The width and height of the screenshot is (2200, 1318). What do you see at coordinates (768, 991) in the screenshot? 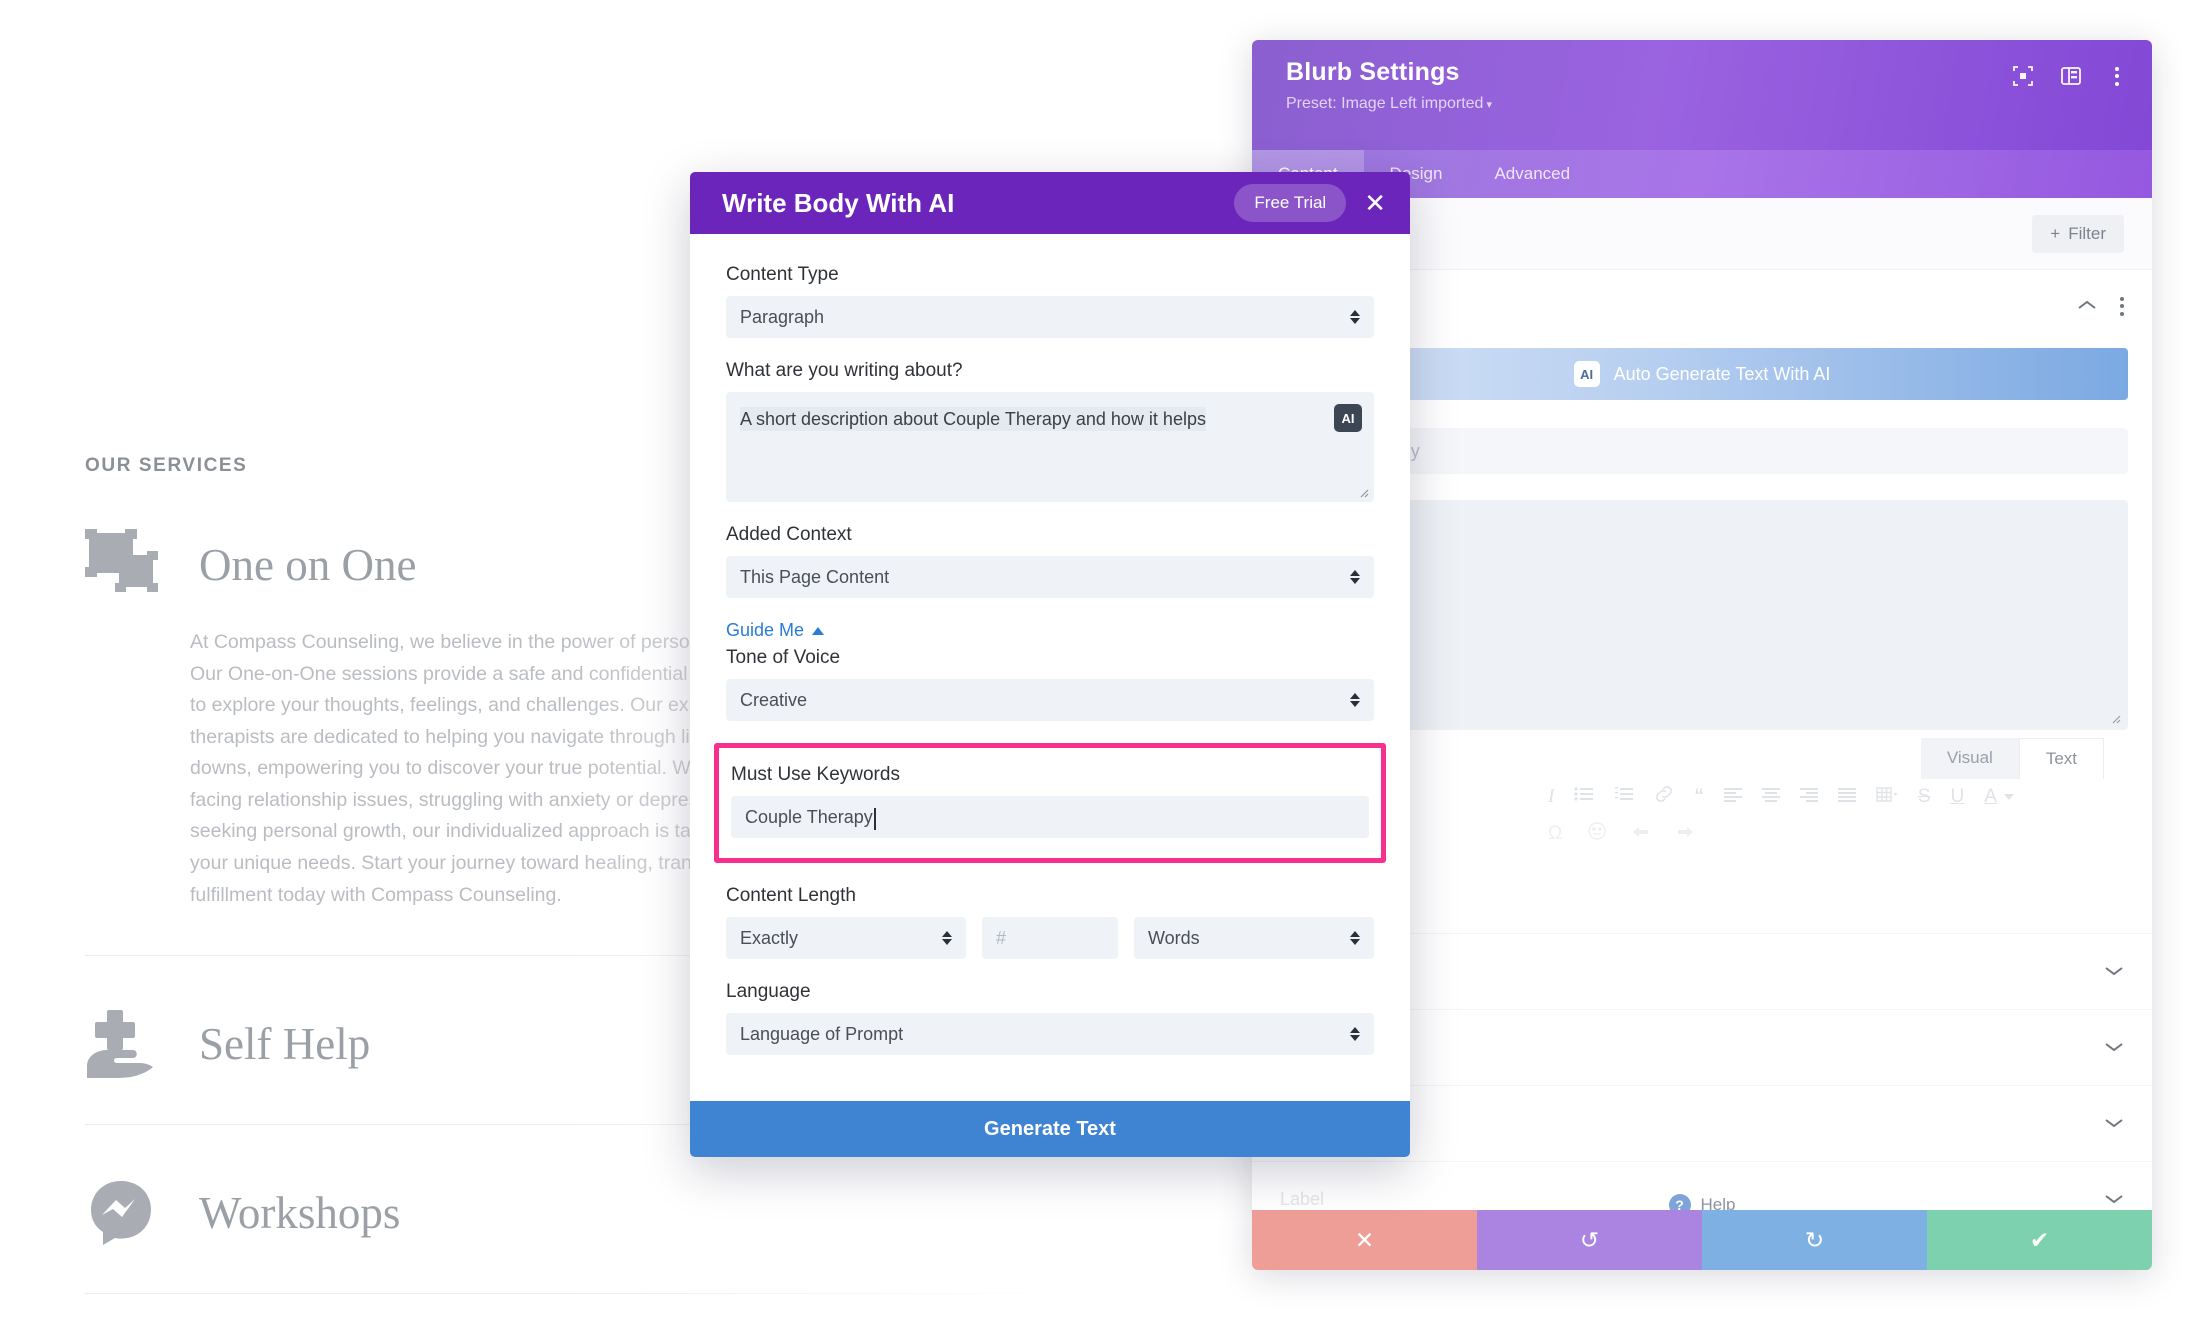
I see `language-label: Language` at bounding box center [768, 991].